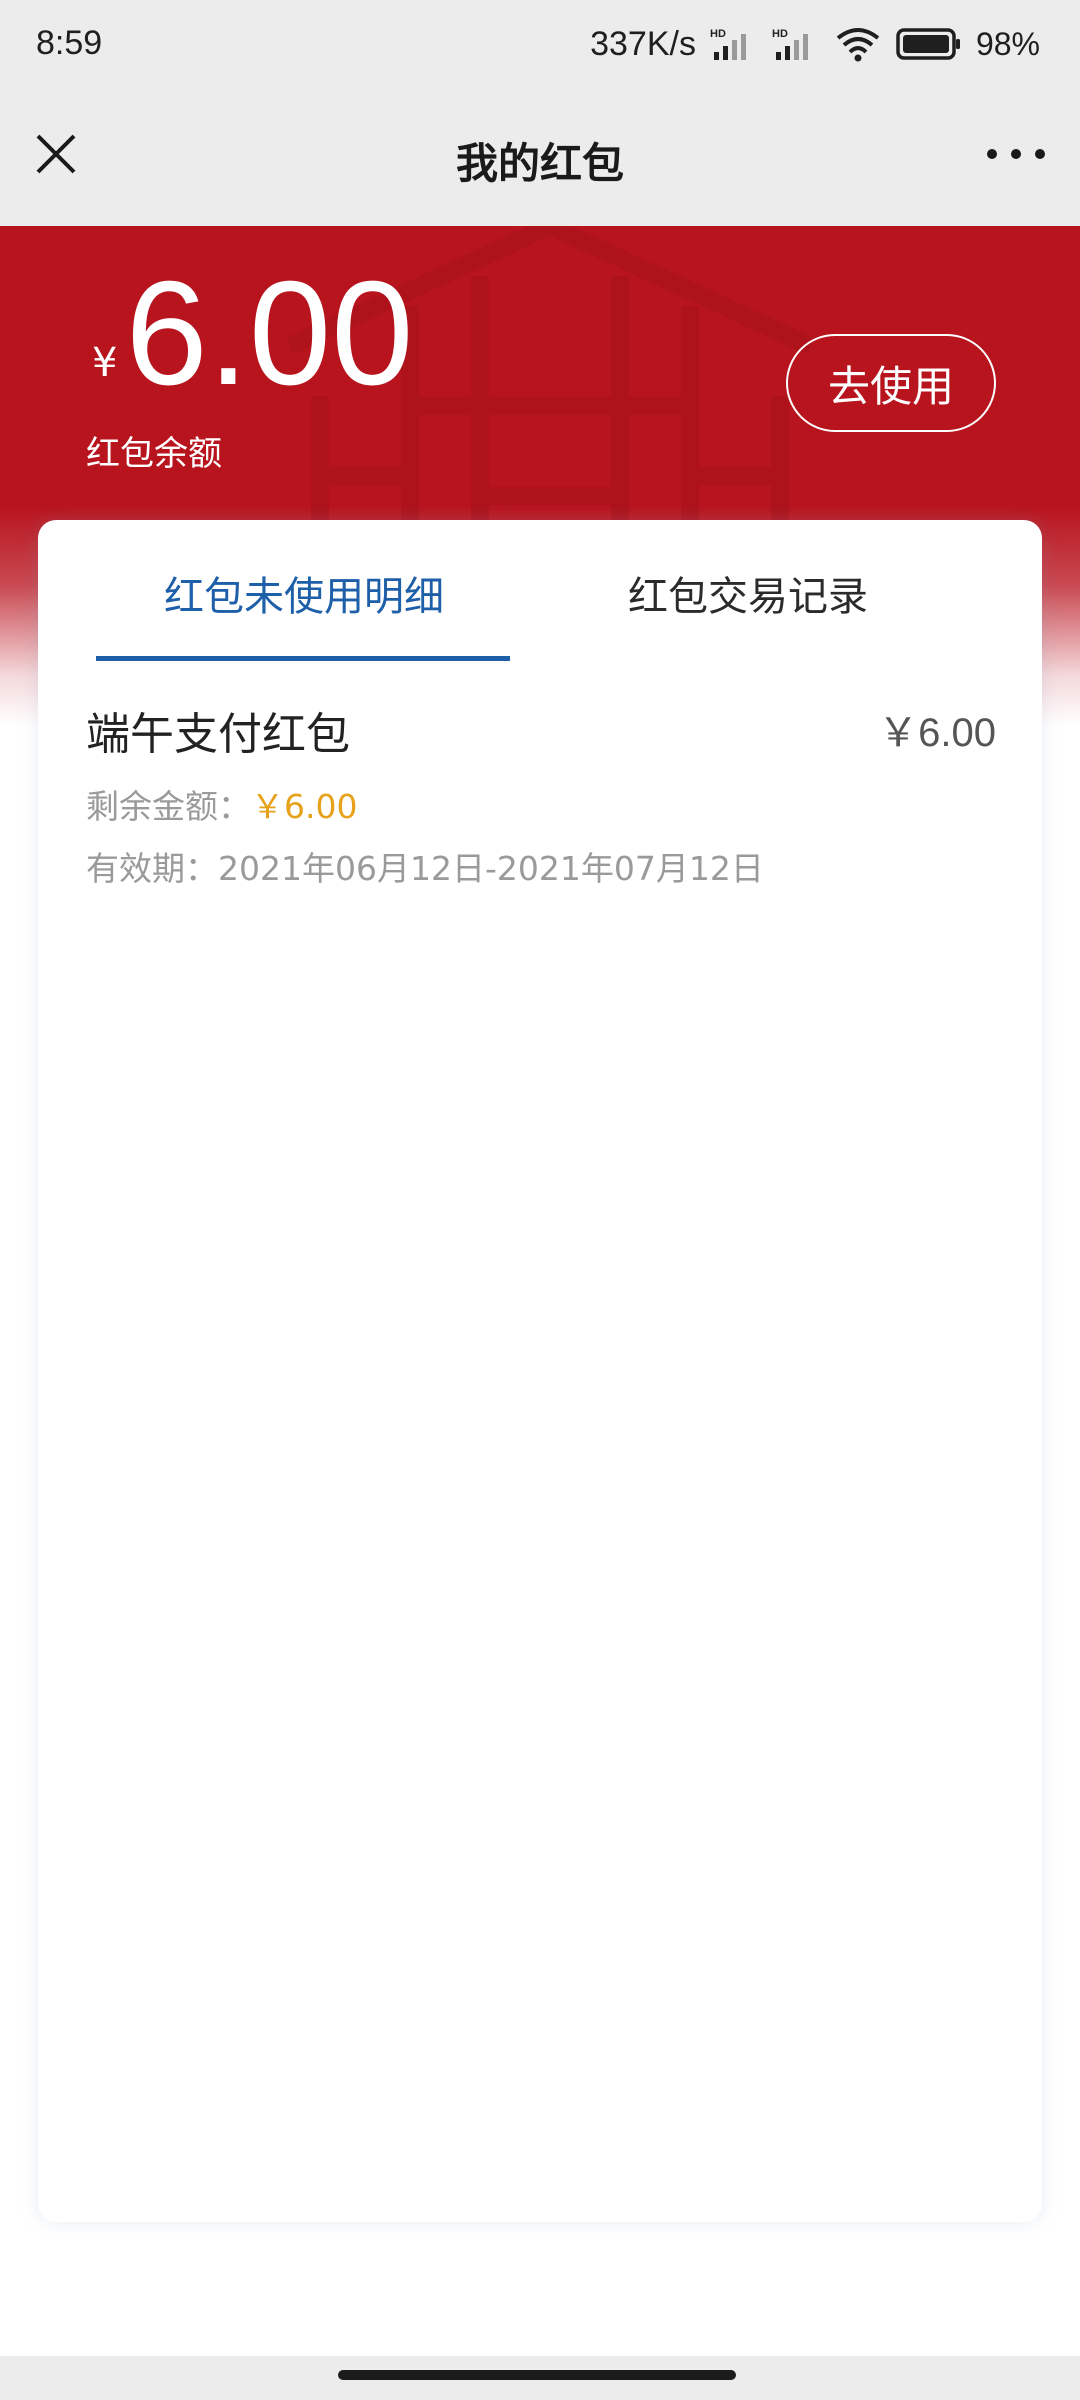  I want to click on battery-percent: 98%, so click(1007, 43).